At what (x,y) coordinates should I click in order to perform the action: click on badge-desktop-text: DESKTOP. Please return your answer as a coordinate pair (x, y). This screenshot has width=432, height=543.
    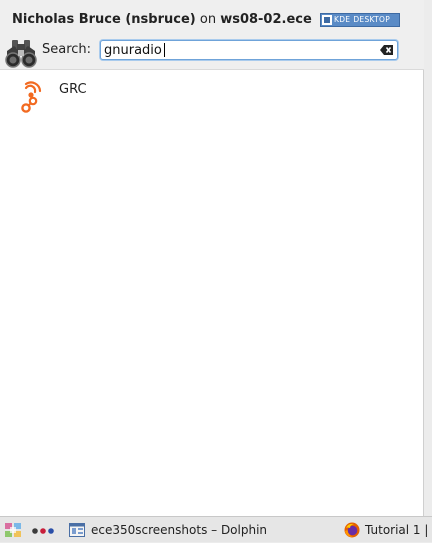
    Looking at the image, I should click on (372, 19).